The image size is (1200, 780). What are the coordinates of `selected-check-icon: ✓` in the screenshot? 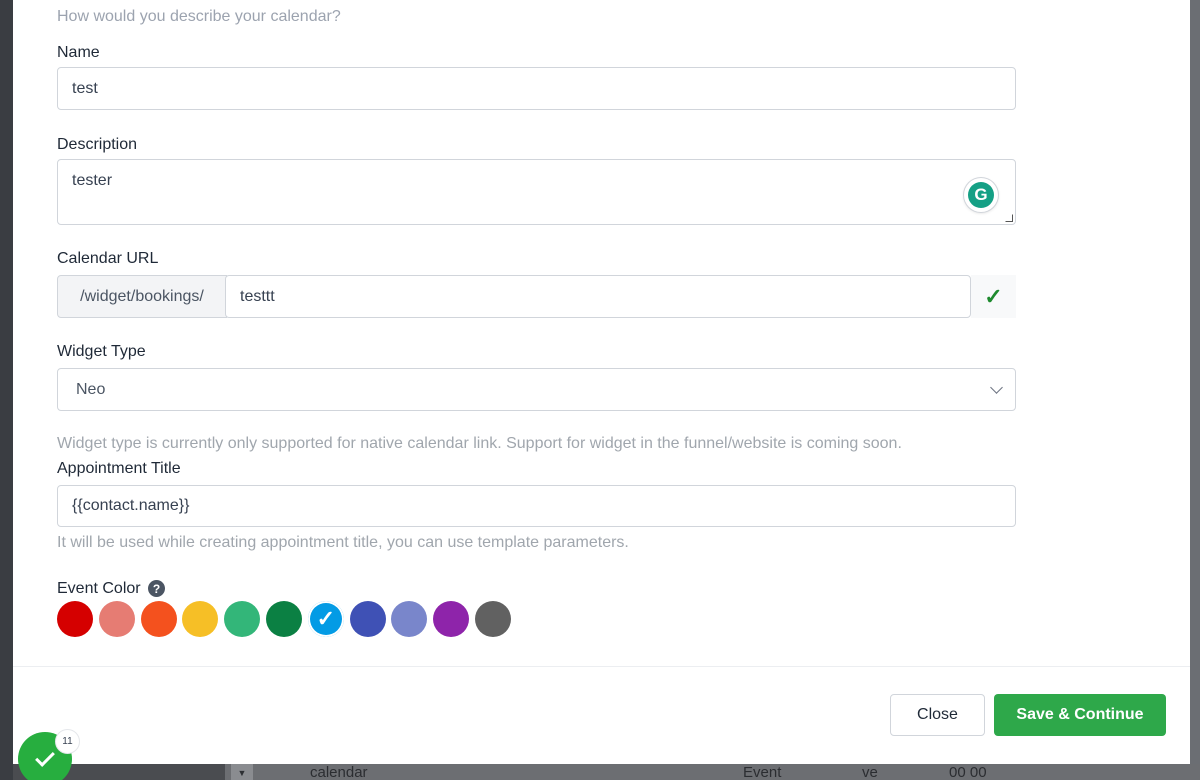 It's located at (326, 618).